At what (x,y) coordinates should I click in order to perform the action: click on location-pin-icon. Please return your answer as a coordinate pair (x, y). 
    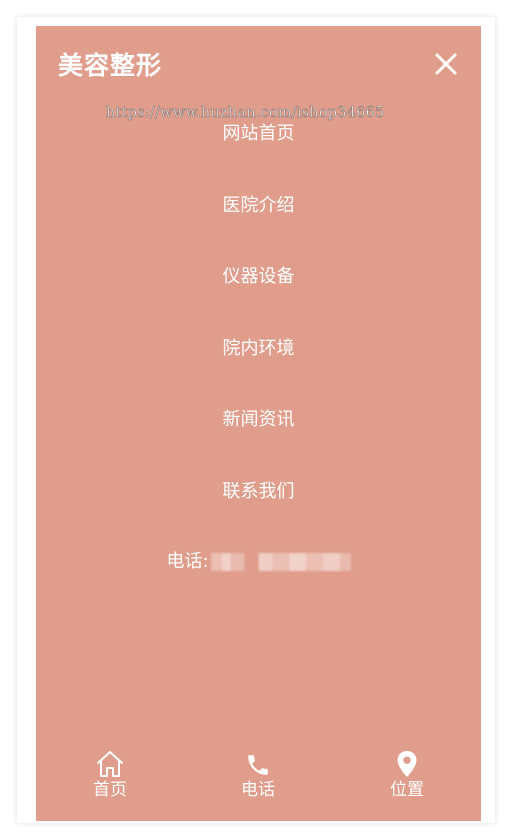
    Looking at the image, I should click on (407, 764).